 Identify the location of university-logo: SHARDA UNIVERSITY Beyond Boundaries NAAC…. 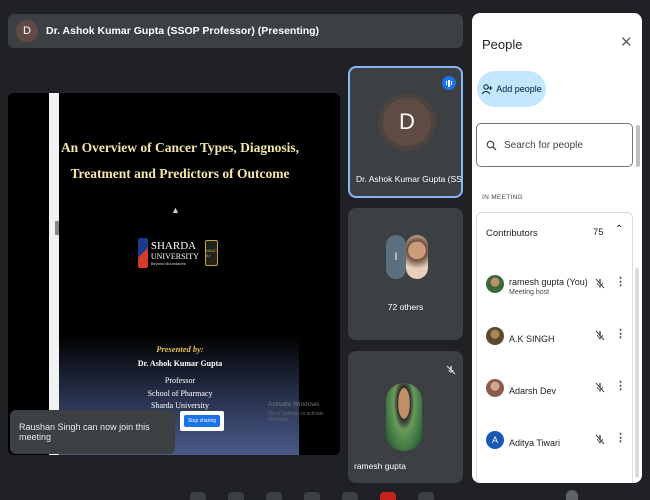
(178, 253).